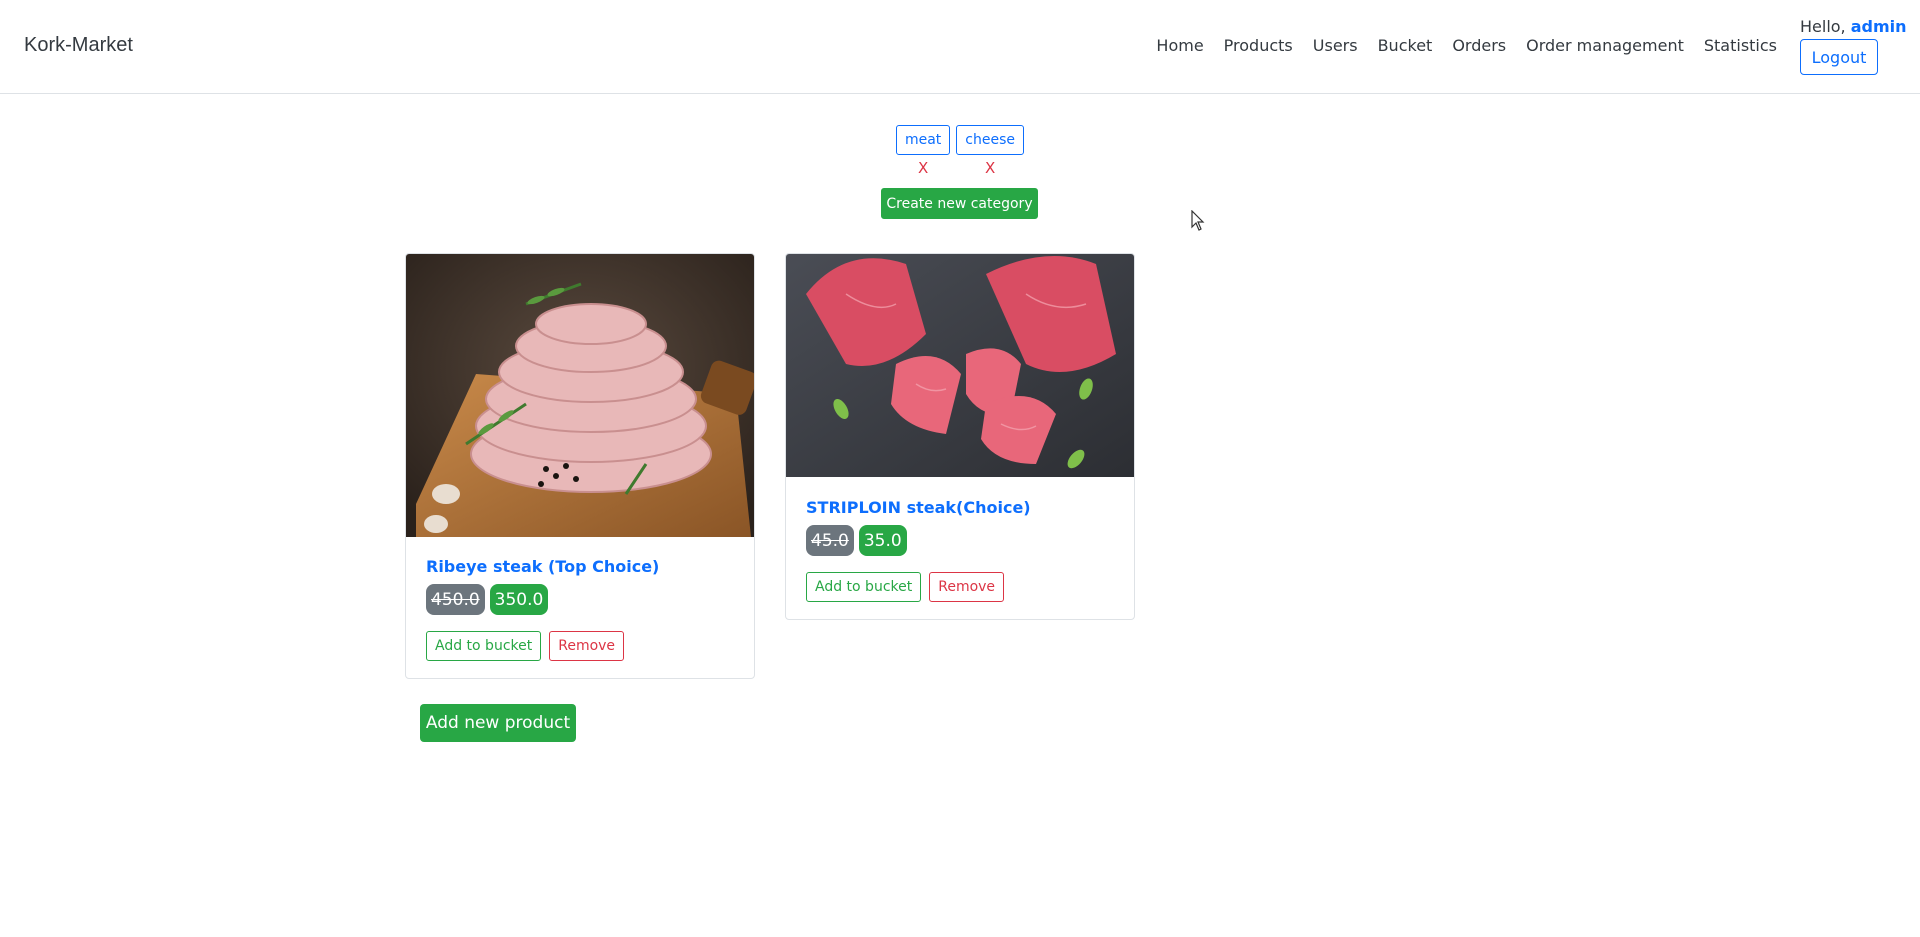 The width and height of the screenshot is (1920, 937). Describe the element at coordinates (990, 140) in the screenshot. I see `category-button-cheese: cheese` at that location.